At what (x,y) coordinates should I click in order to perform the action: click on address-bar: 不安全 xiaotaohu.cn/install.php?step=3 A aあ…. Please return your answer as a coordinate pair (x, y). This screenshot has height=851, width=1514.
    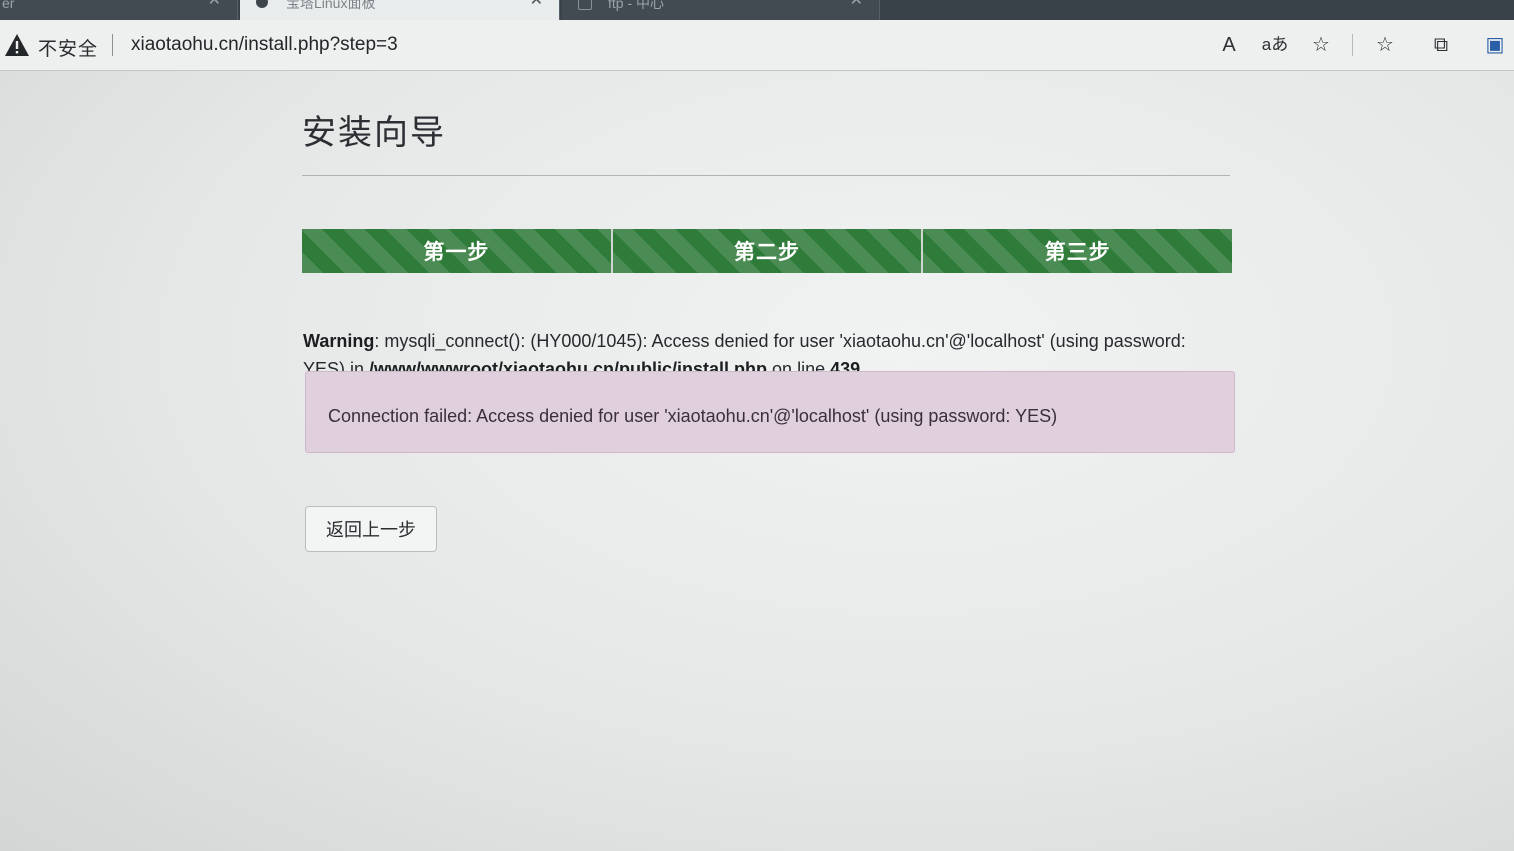
    Looking at the image, I should click on (757, 45).